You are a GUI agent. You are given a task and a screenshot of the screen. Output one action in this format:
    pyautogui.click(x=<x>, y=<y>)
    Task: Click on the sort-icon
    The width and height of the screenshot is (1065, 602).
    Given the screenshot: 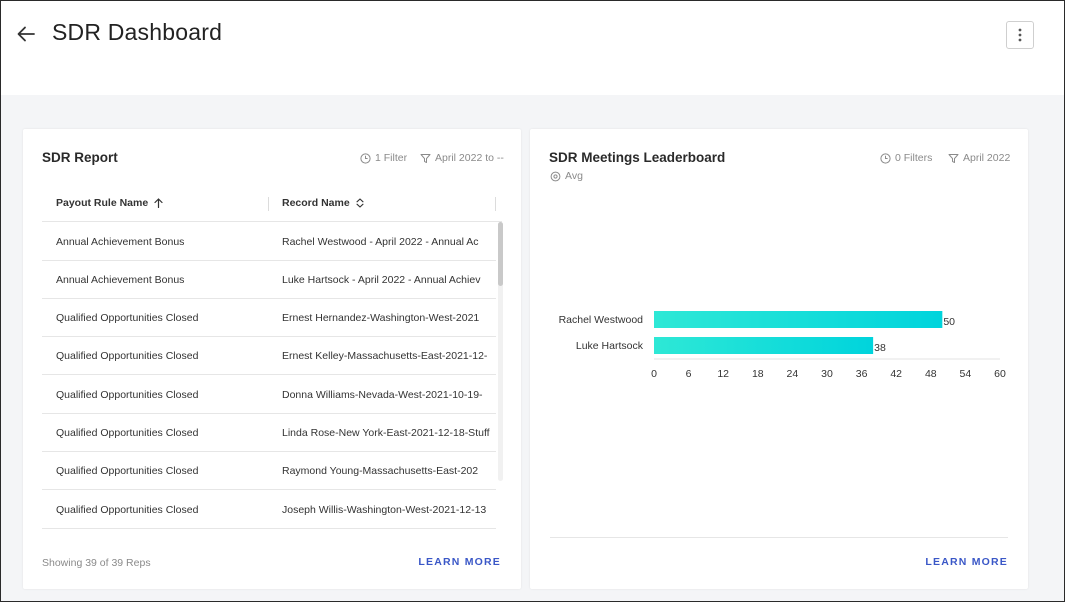 What is the action you would take?
    pyautogui.click(x=360, y=203)
    